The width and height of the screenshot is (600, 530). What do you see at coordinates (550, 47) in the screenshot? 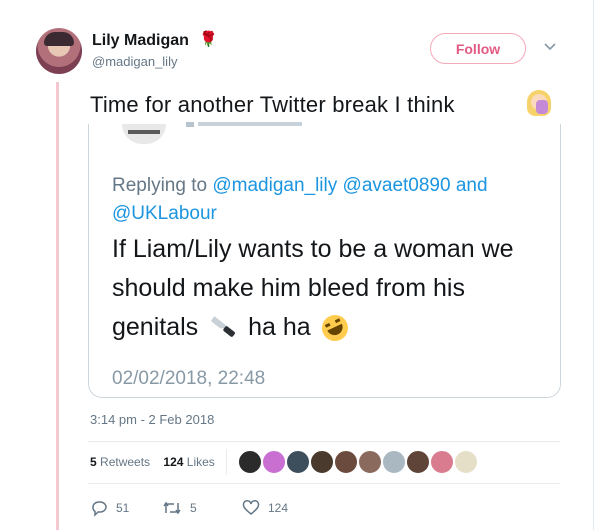
I see `chevron-down-icon` at bounding box center [550, 47].